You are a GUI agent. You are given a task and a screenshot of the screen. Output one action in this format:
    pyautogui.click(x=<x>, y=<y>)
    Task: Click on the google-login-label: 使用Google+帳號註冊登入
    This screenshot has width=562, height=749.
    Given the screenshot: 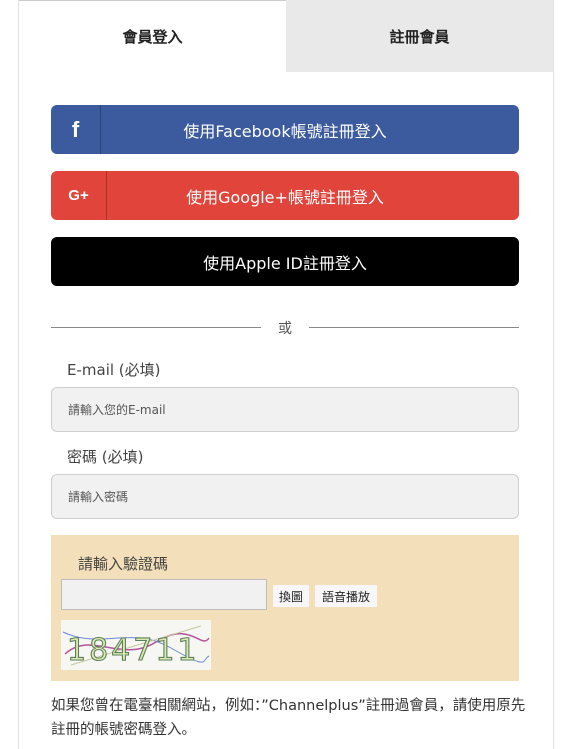 What is the action you would take?
    pyautogui.click(x=285, y=197)
    